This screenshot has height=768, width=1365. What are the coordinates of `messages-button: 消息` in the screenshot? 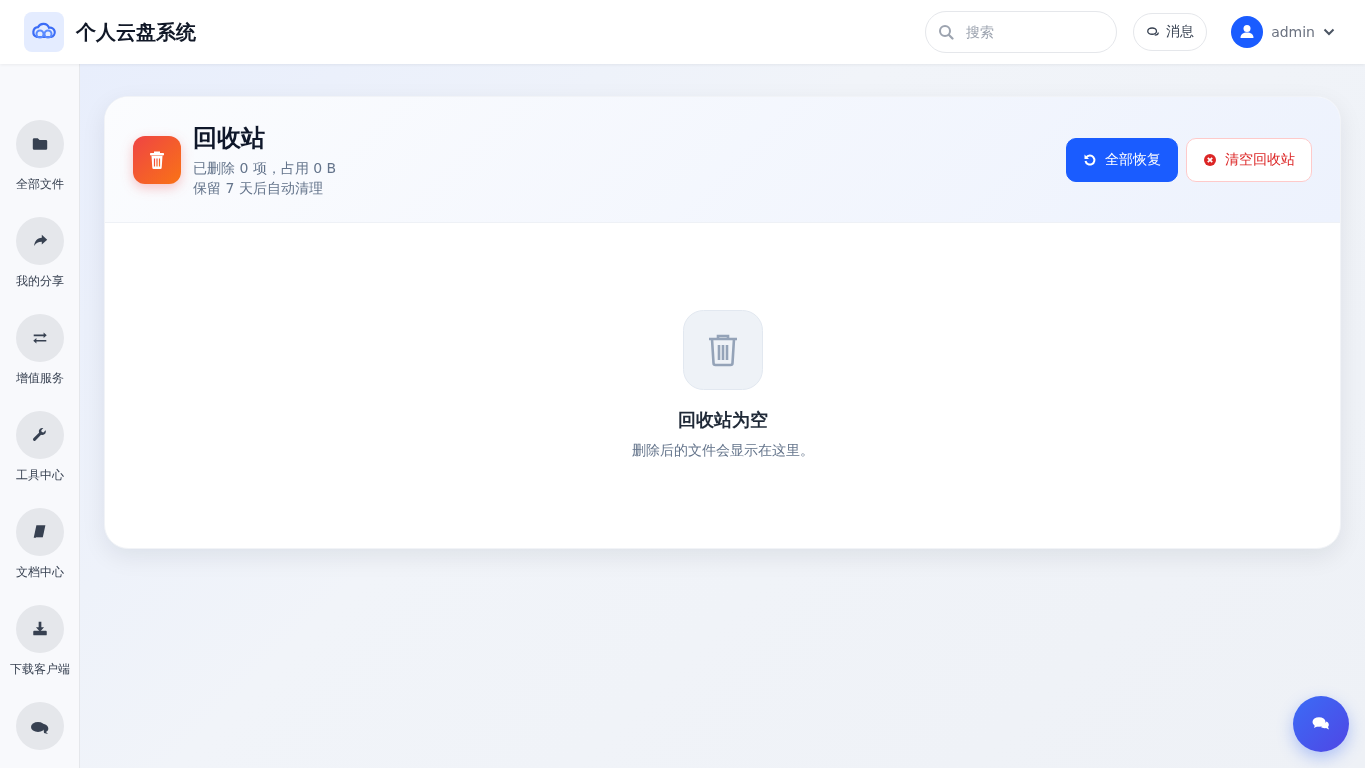 It's located at (1170, 32).